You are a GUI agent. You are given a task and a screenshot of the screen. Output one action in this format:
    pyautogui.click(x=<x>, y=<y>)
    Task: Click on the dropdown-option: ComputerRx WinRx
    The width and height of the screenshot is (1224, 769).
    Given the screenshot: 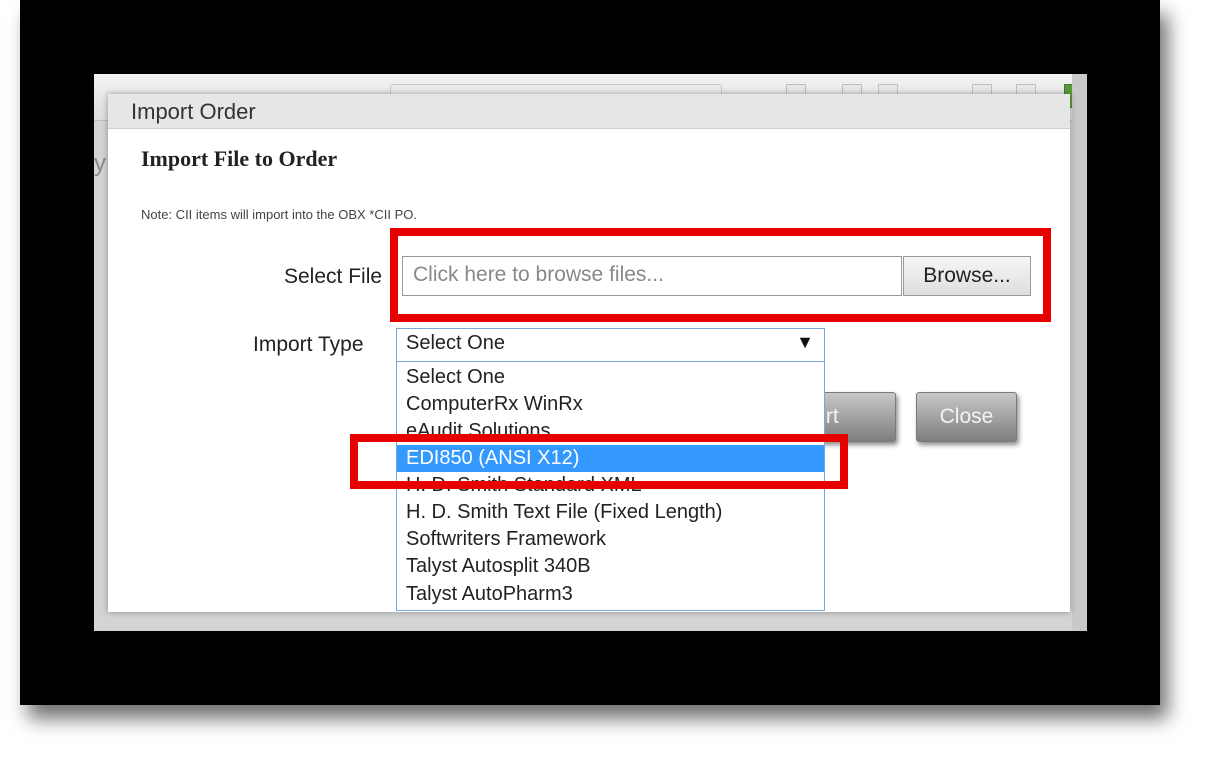 What is the action you would take?
    pyautogui.click(x=610, y=404)
    